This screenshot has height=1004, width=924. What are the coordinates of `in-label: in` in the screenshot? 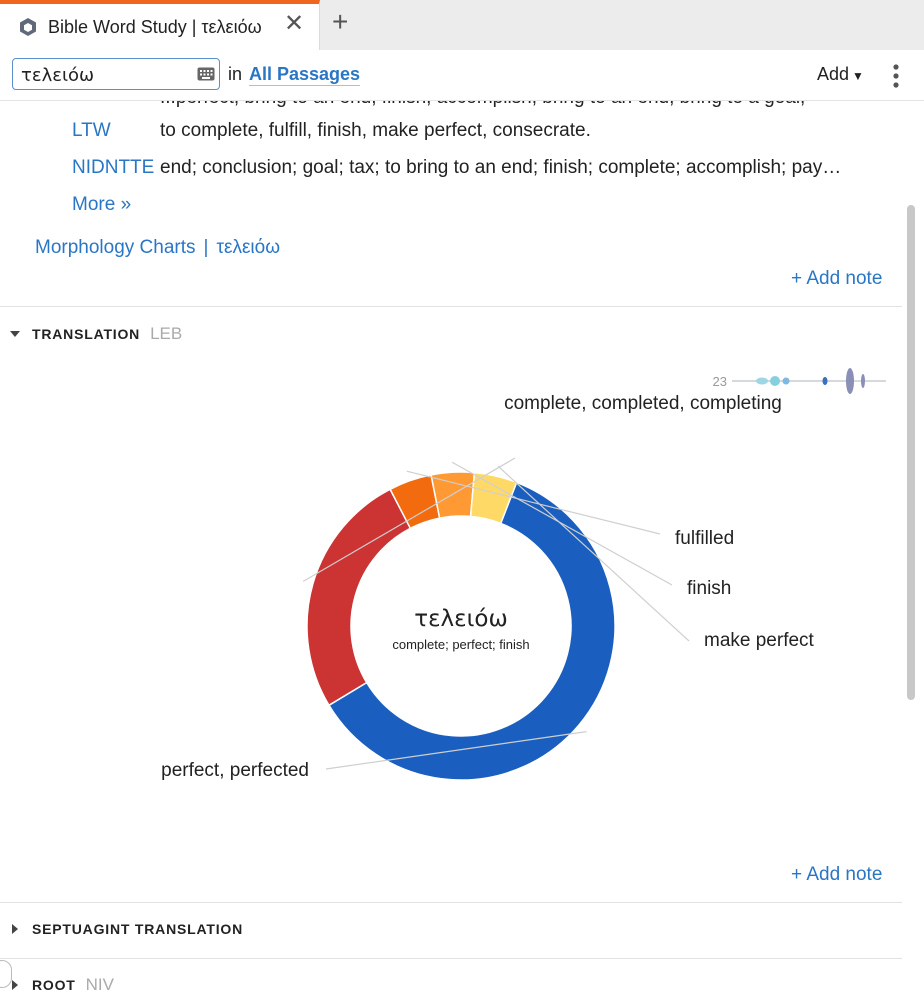 It's located at (235, 74).